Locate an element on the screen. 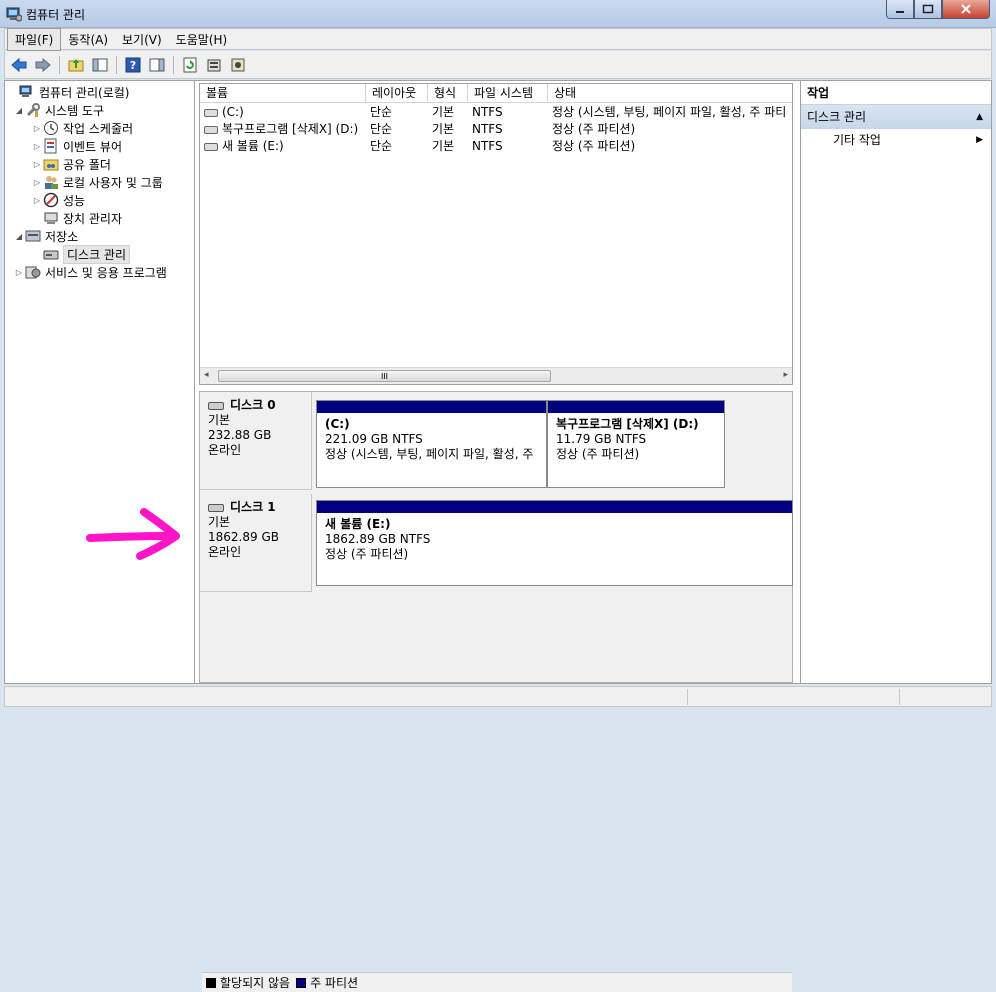  help-topic-button is located at coordinates (238, 65).